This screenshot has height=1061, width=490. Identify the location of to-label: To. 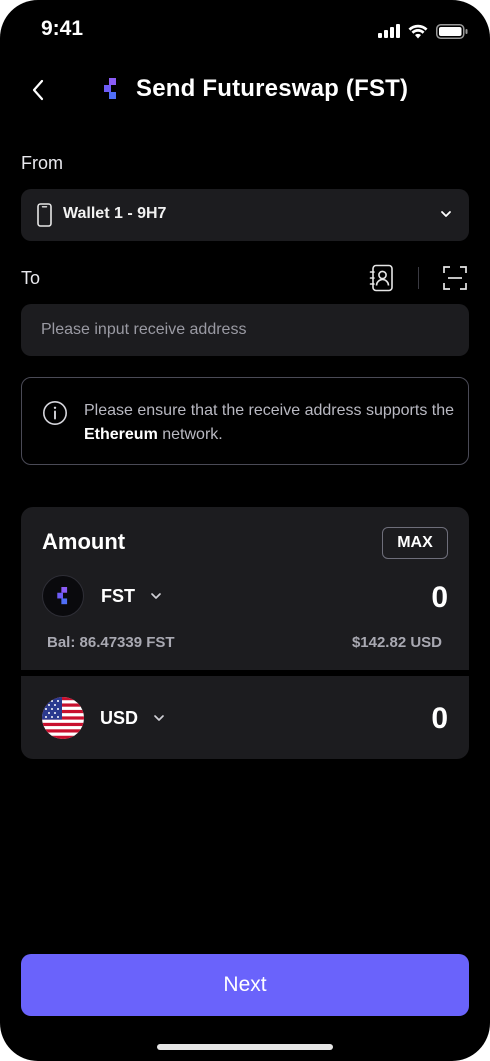
(31, 278).